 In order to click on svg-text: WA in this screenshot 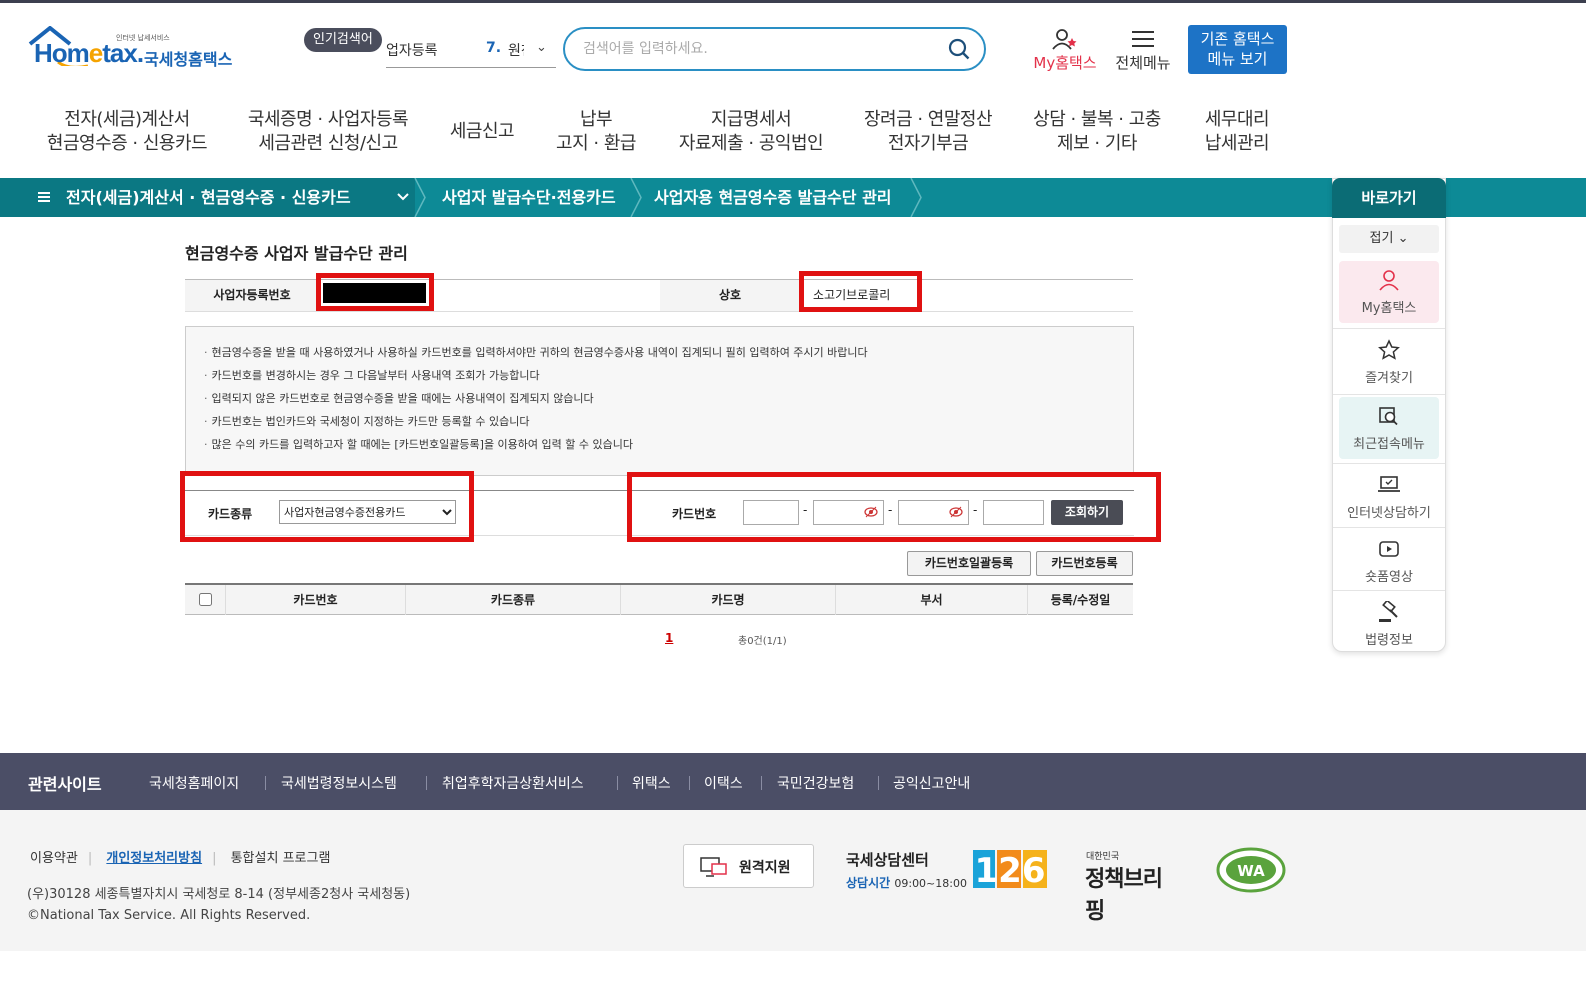, I will do `click(1251, 871)`.